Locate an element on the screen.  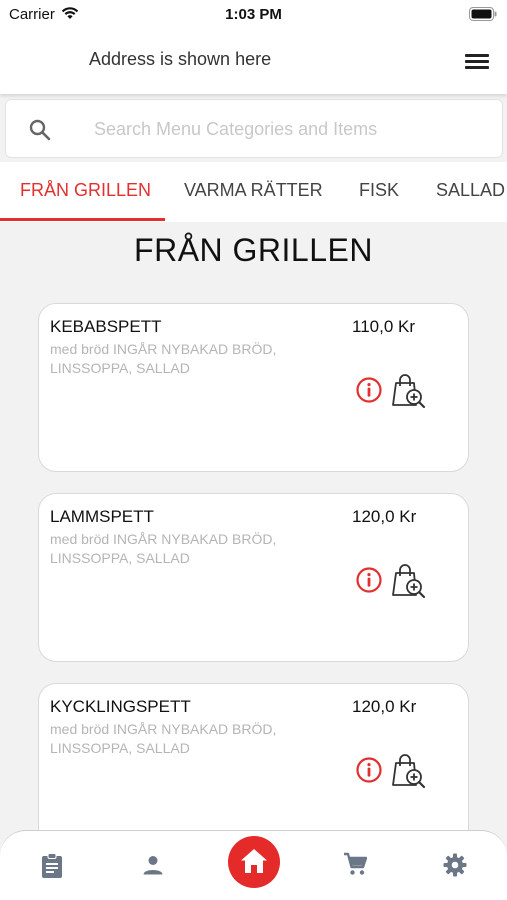
tab-fisk: FISK is located at coordinates (379, 190).